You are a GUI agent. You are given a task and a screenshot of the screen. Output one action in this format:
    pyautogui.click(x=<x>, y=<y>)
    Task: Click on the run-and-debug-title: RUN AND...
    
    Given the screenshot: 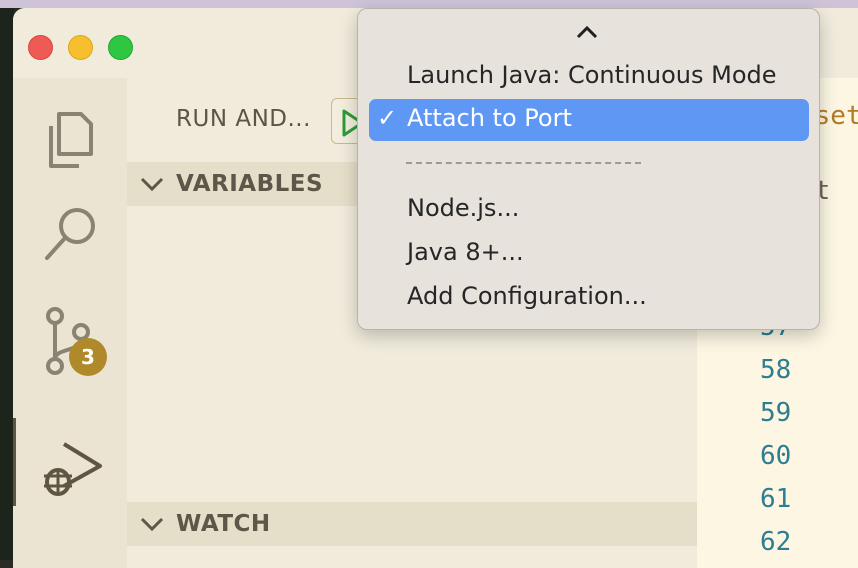 What is the action you would take?
    pyautogui.click(x=243, y=119)
    